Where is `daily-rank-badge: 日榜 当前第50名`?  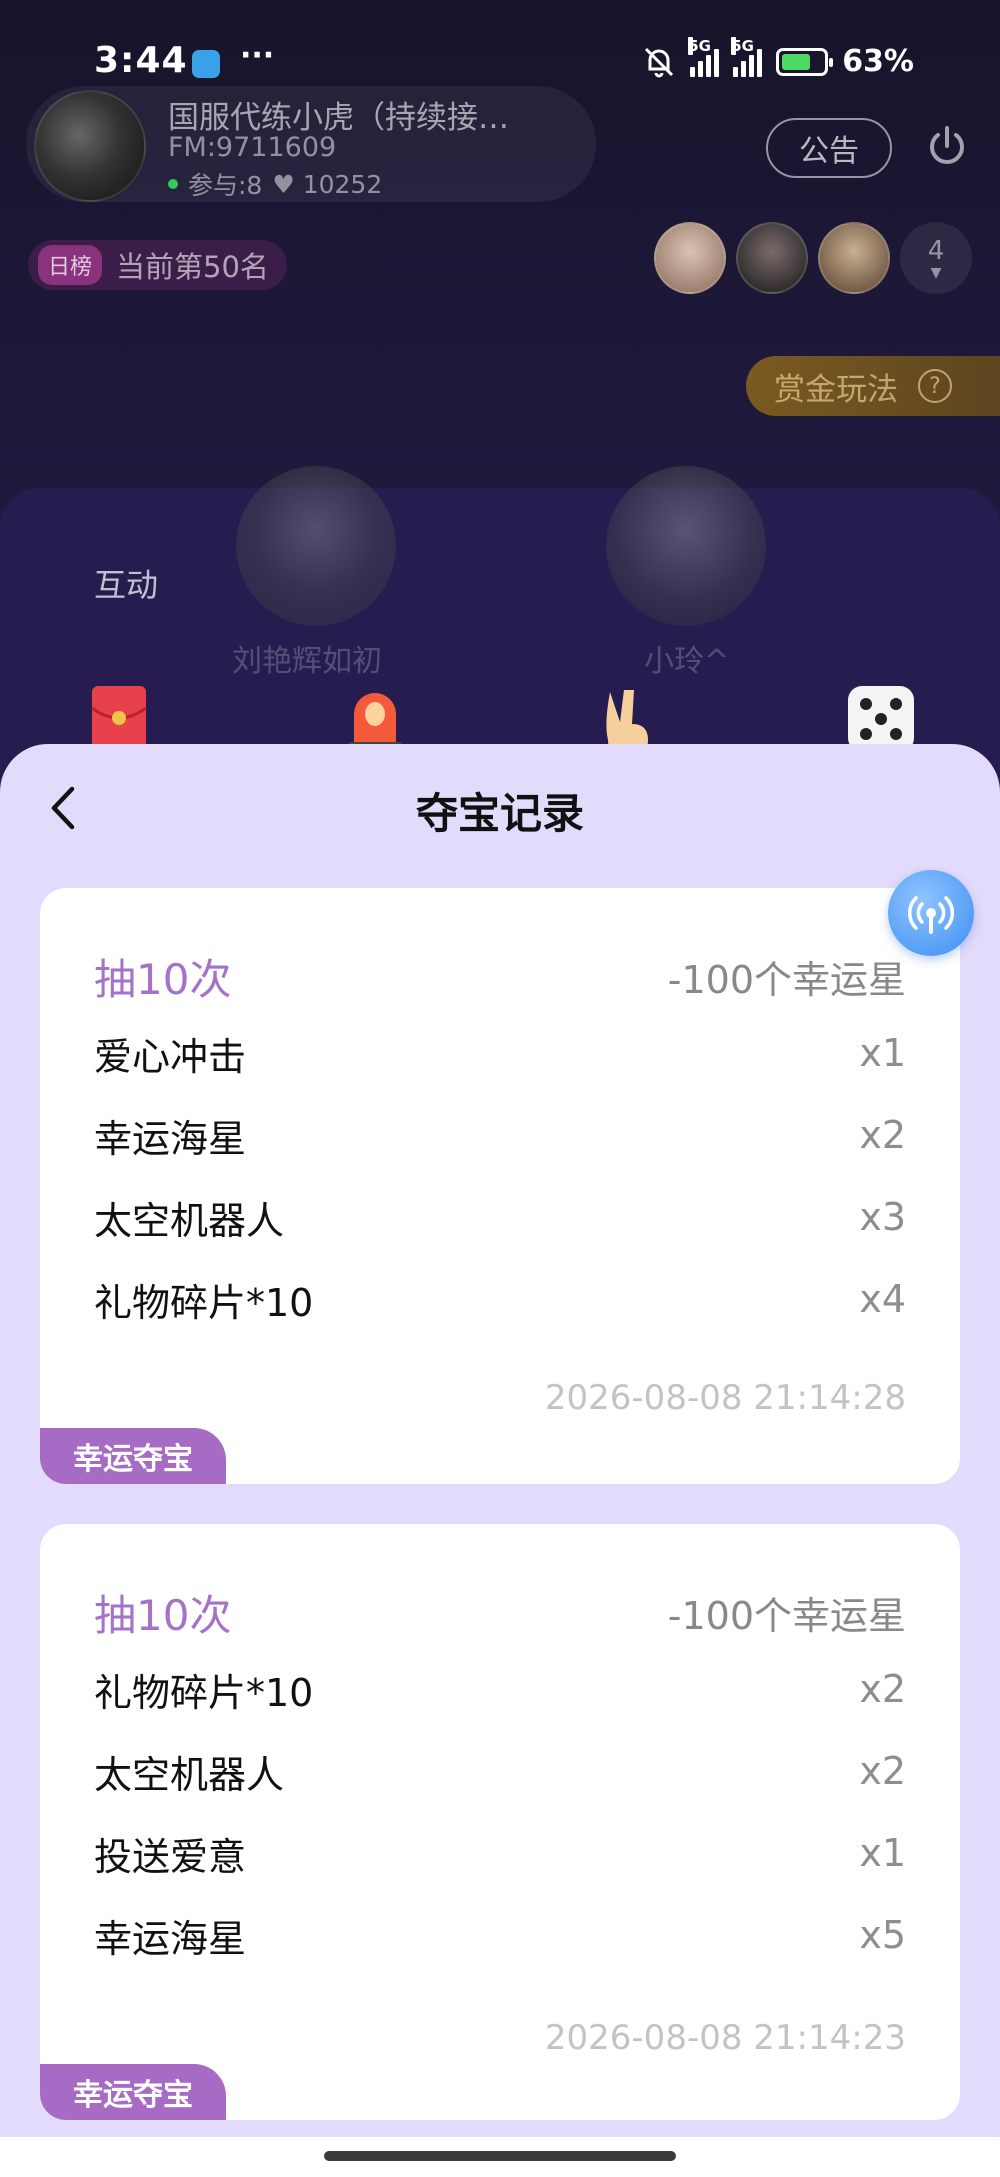
daily-rank-badge: 日榜 当前第50名 is located at coordinates (157, 265).